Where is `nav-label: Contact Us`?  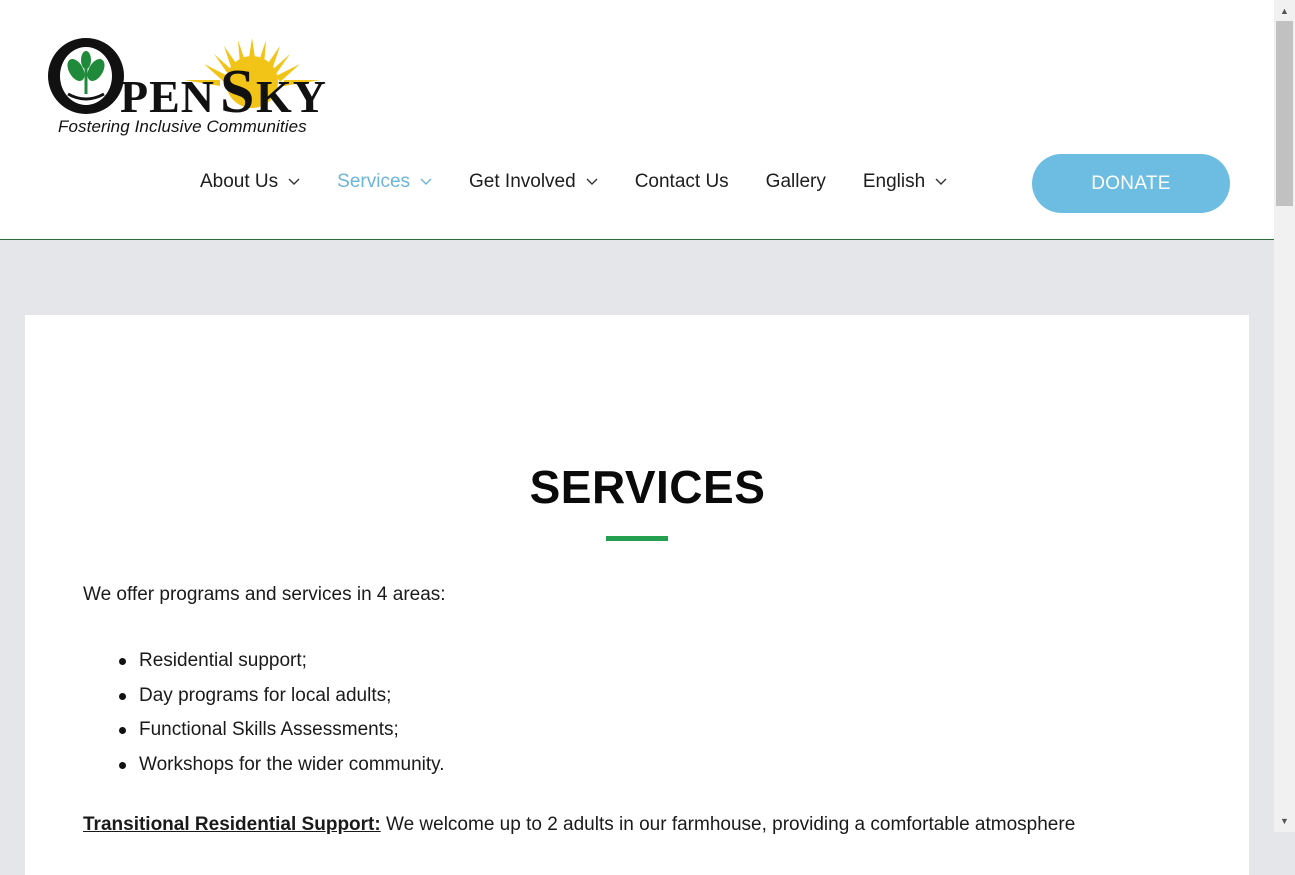
nav-label: Contact Us is located at coordinates (681, 181).